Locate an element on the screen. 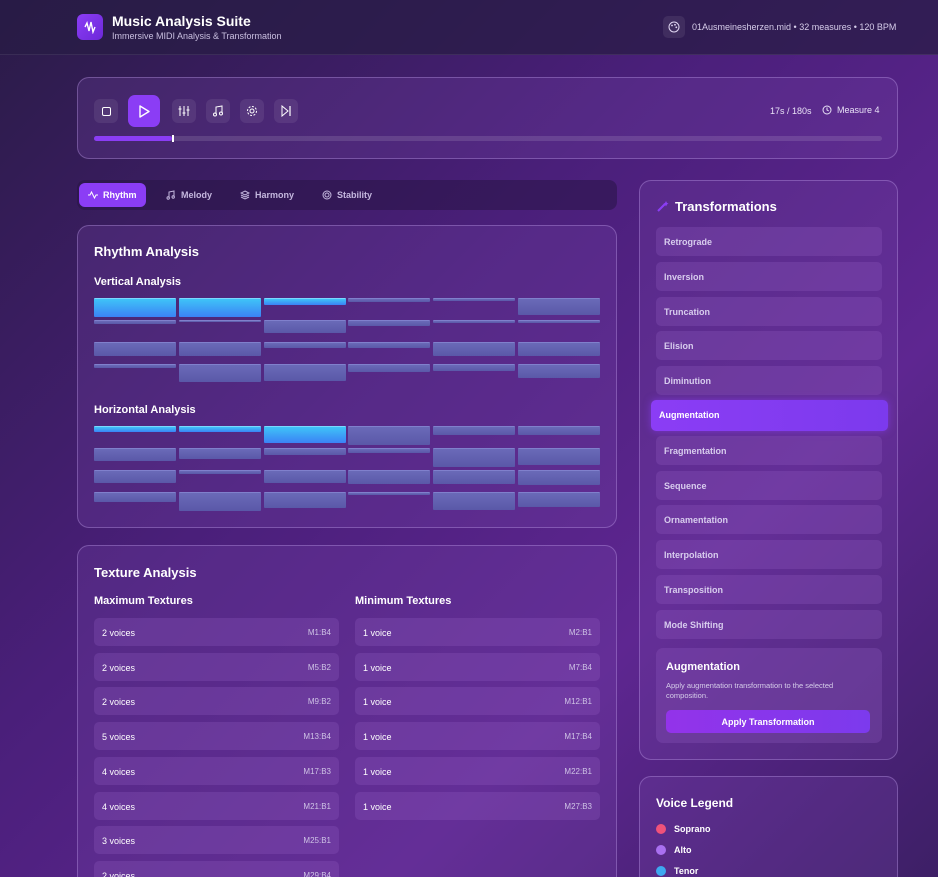  play-button is located at coordinates (144, 111).